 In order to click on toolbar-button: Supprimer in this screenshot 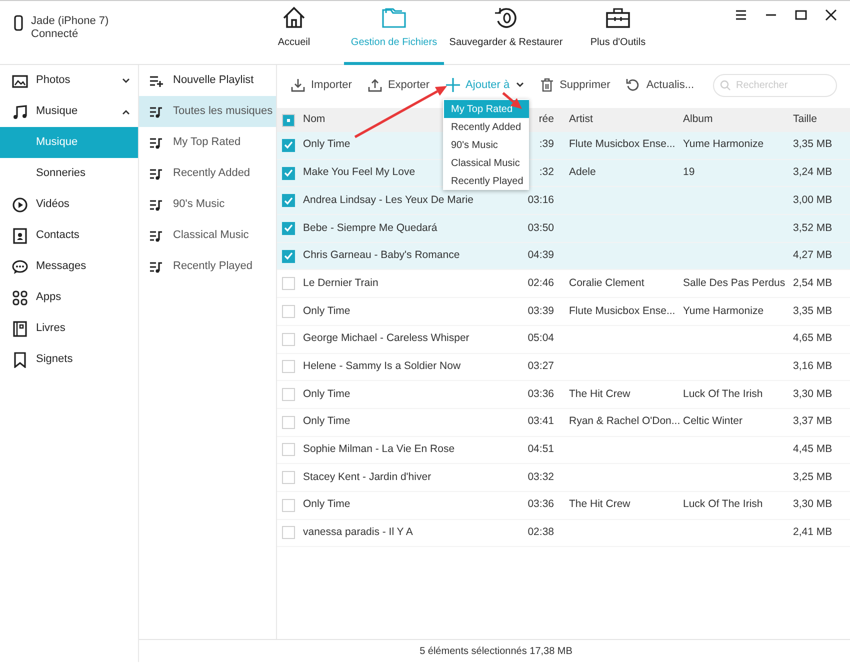, I will do `click(575, 85)`.